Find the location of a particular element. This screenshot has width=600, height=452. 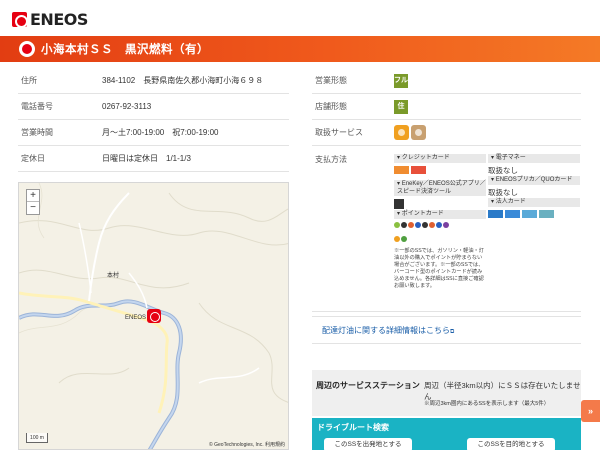

emoney-group: ▾ 電子マネー 取扱なし is located at coordinates (534, 165).